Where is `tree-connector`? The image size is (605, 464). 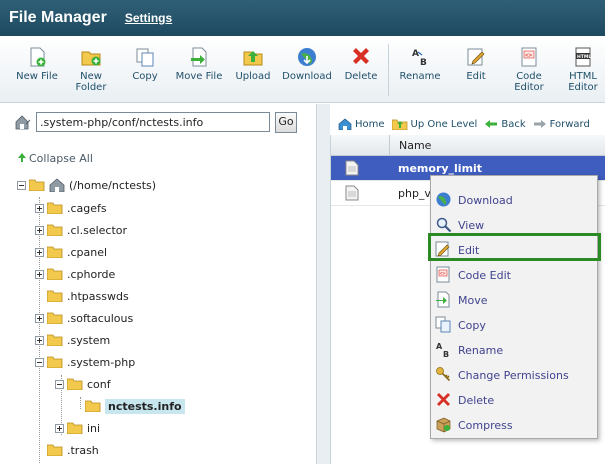 tree-connector is located at coordinates (80, 403).